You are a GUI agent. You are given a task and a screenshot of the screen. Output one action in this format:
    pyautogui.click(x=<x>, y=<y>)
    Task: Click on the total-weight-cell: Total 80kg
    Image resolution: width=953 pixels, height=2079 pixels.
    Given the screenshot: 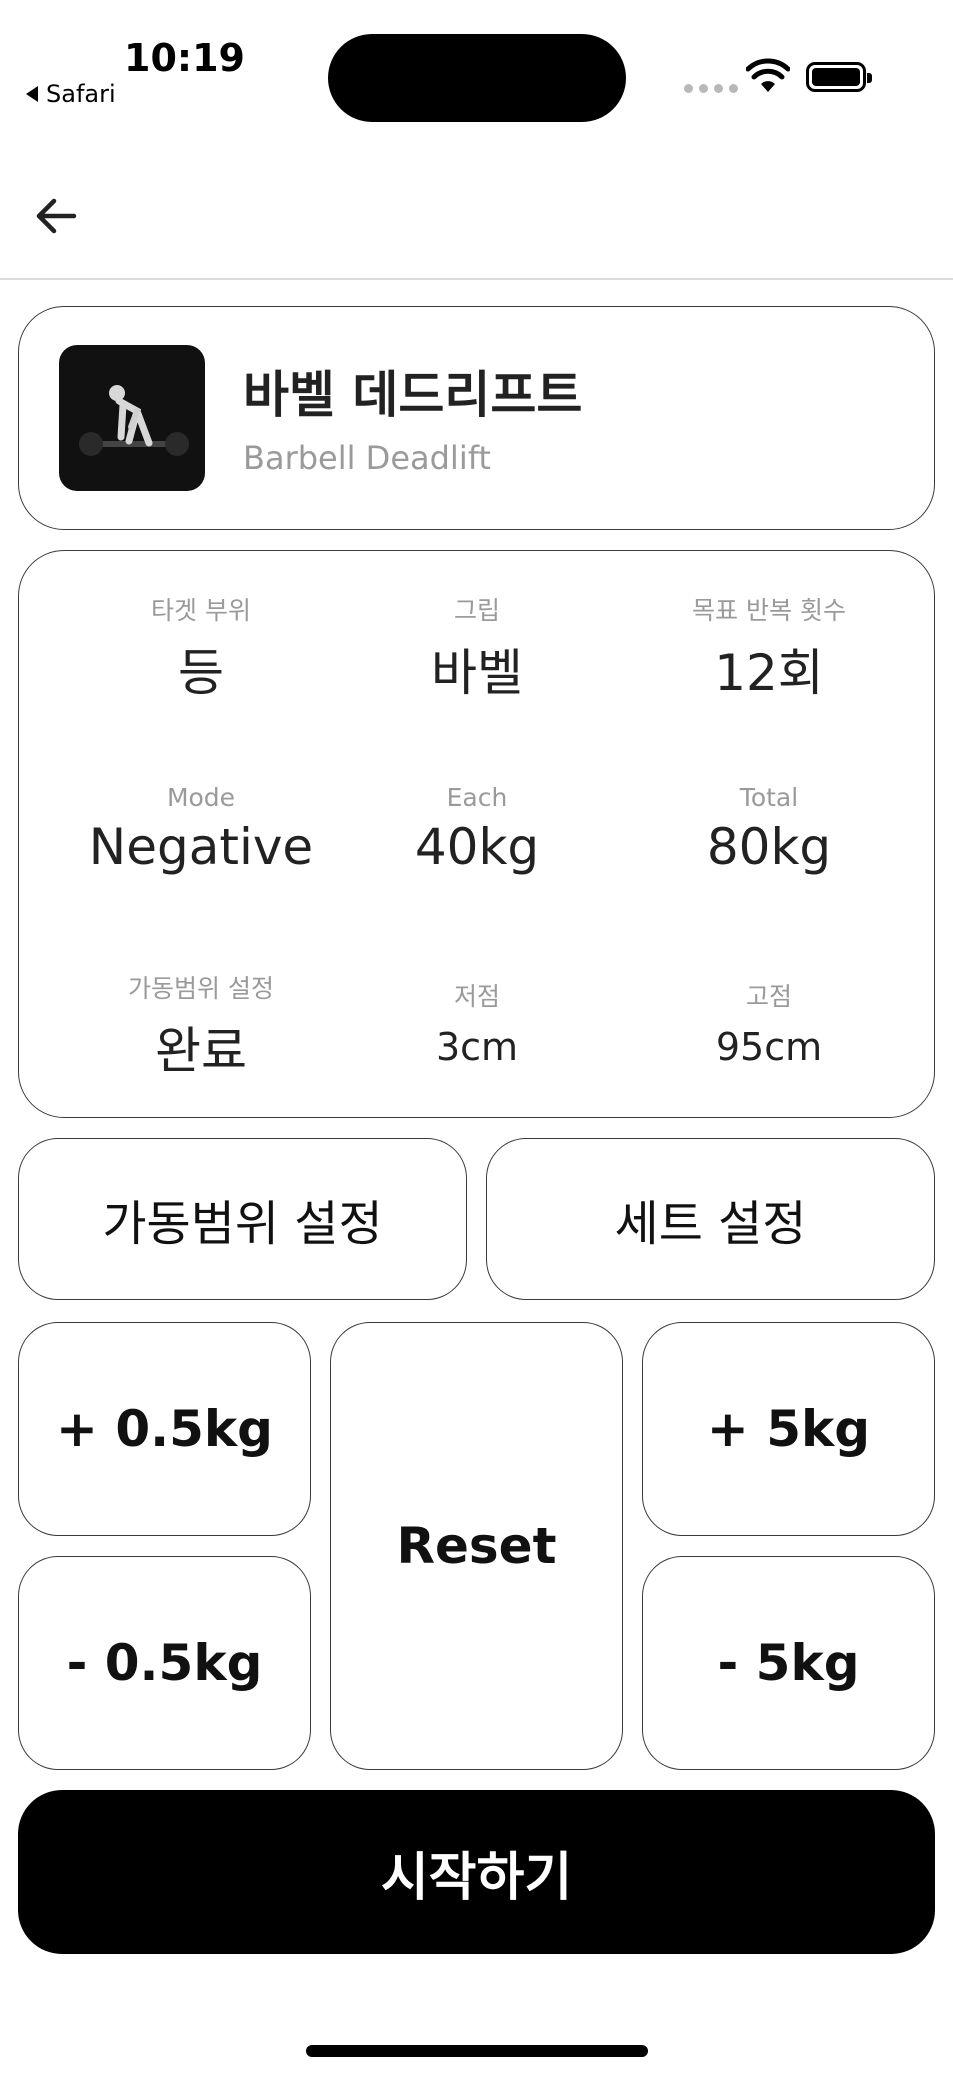 What is the action you would take?
    pyautogui.click(x=769, y=829)
    